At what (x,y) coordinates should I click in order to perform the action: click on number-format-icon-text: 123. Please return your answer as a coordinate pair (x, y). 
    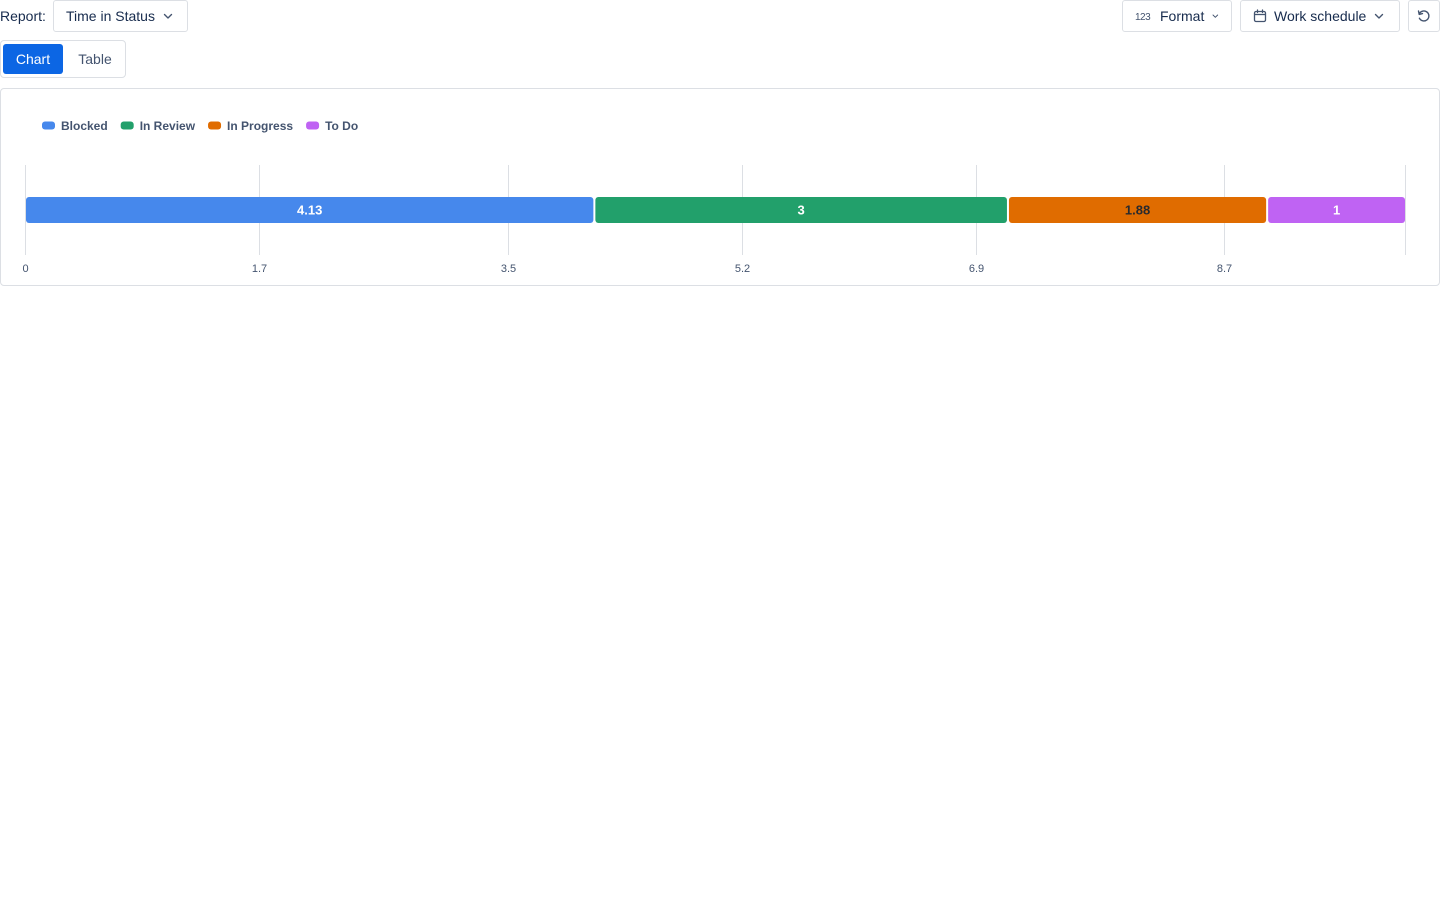
    Looking at the image, I should click on (1143, 17).